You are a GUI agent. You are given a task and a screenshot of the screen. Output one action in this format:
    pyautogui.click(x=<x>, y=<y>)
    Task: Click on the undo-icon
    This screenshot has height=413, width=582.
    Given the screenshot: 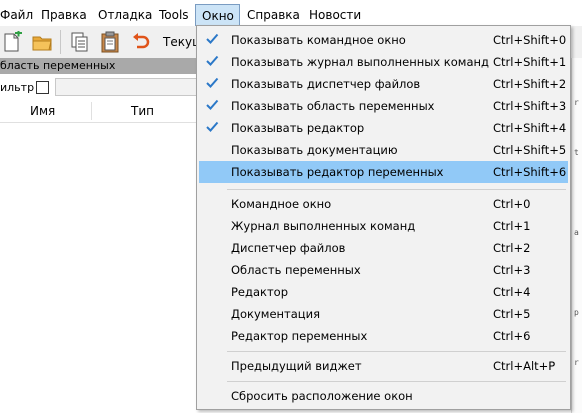 What is the action you would take?
    pyautogui.click(x=141, y=42)
    